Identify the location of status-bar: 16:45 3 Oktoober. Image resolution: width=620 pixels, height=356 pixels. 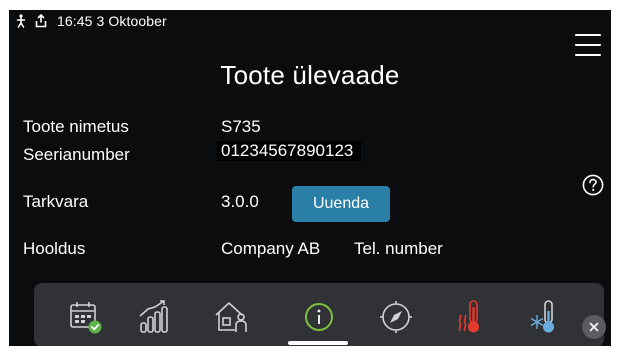
(88, 21).